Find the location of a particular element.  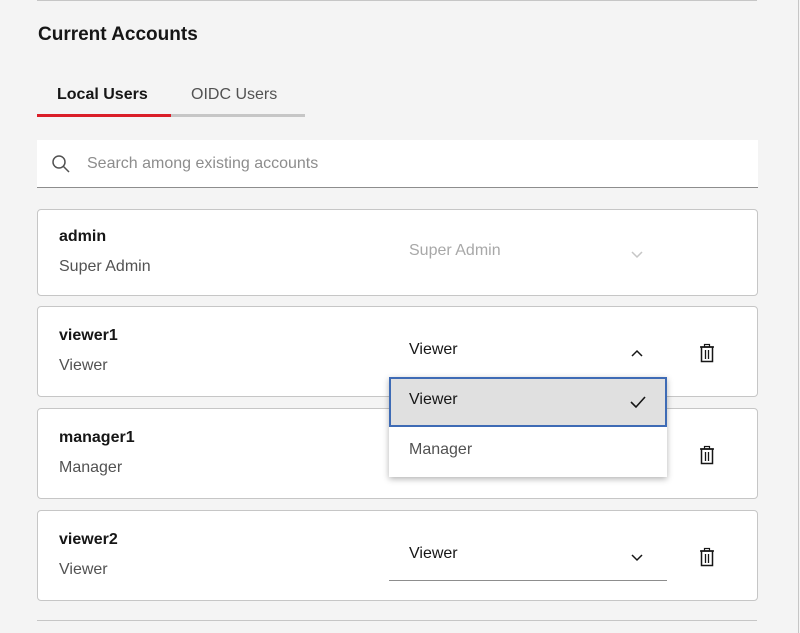

role-select-open: Viewer is located at coordinates (528, 353).